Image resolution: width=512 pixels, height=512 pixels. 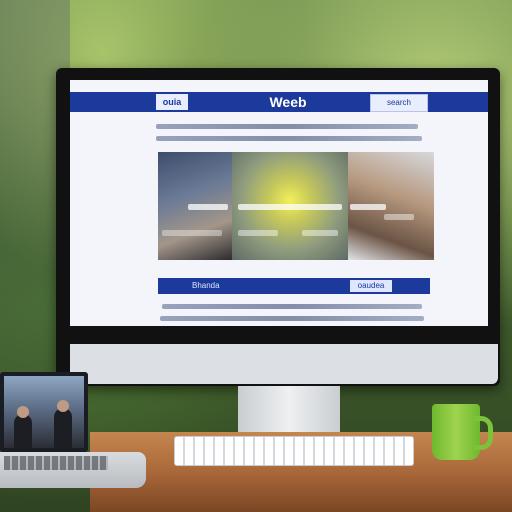 What do you see at coordinates (456, 432) in the screenshot?
I see `green-mug` at bounding box center [456, 432].